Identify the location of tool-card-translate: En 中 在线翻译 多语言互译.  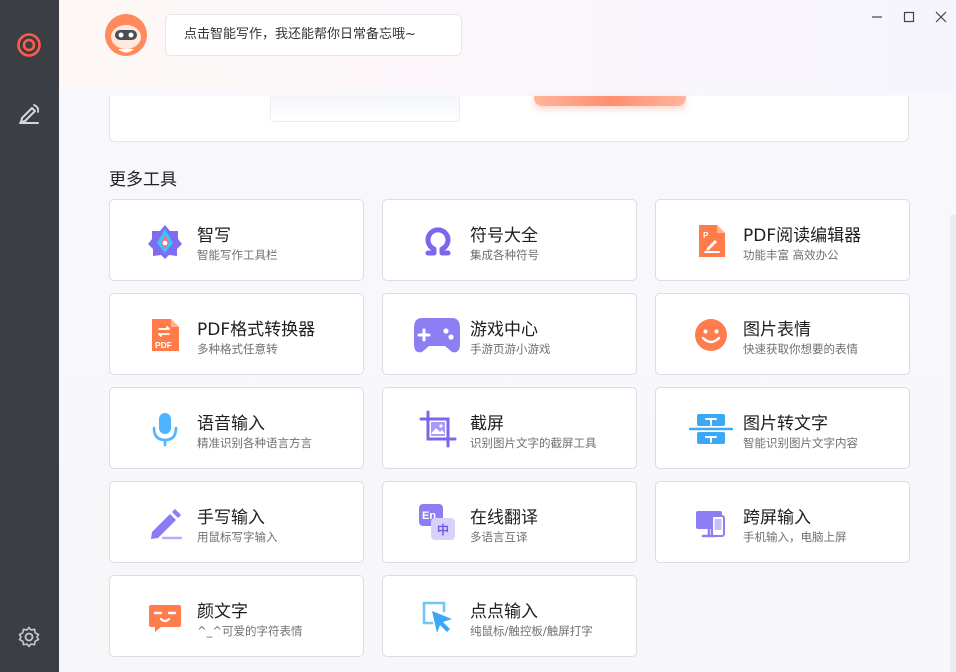
(509, 522).